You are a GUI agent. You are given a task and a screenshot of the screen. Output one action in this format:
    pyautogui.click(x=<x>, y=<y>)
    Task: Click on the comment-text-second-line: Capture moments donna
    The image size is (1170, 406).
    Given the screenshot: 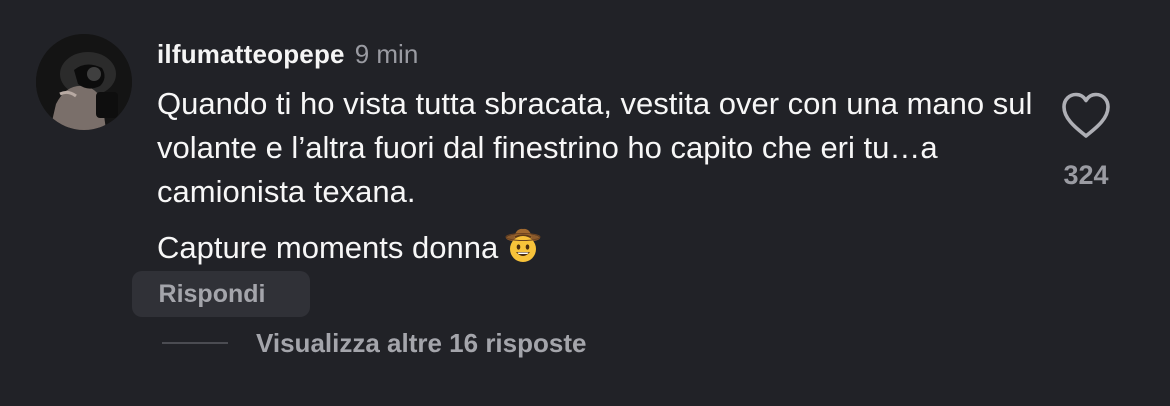 What is the action you would take?
    pyautogui.click(x=597, y=251)
    